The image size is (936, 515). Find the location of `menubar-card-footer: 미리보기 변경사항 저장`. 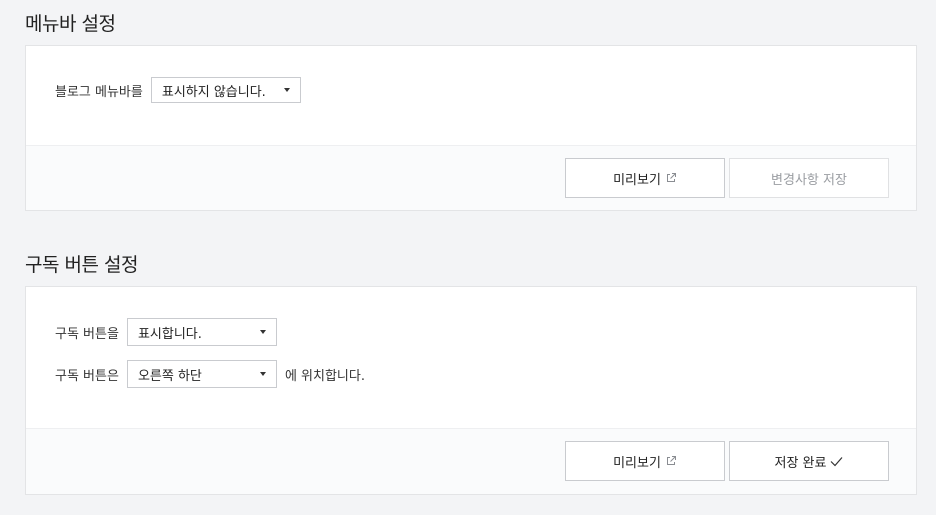

menubar-card-footer: 미리보기 변경사항 저장 is located at coordinates (471, 177).